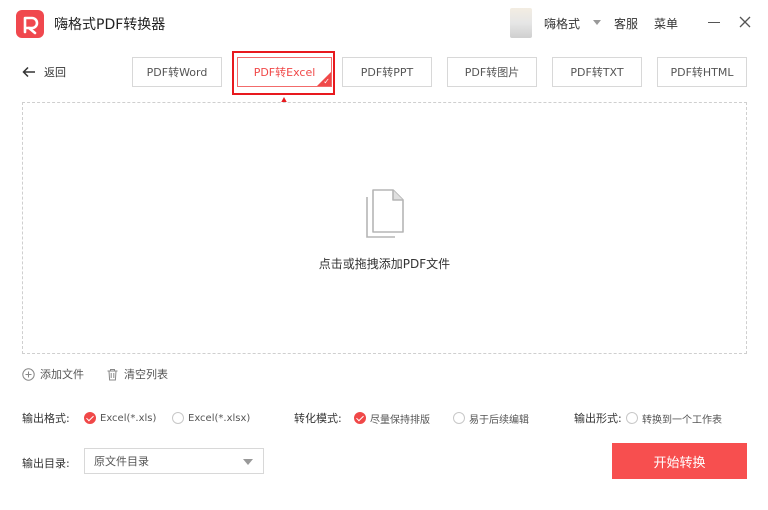 The height and width of the screenshot is (510, 768). Describe the element at coordinates (745, 22) in the screenshot. I see `close-icon` at that location.